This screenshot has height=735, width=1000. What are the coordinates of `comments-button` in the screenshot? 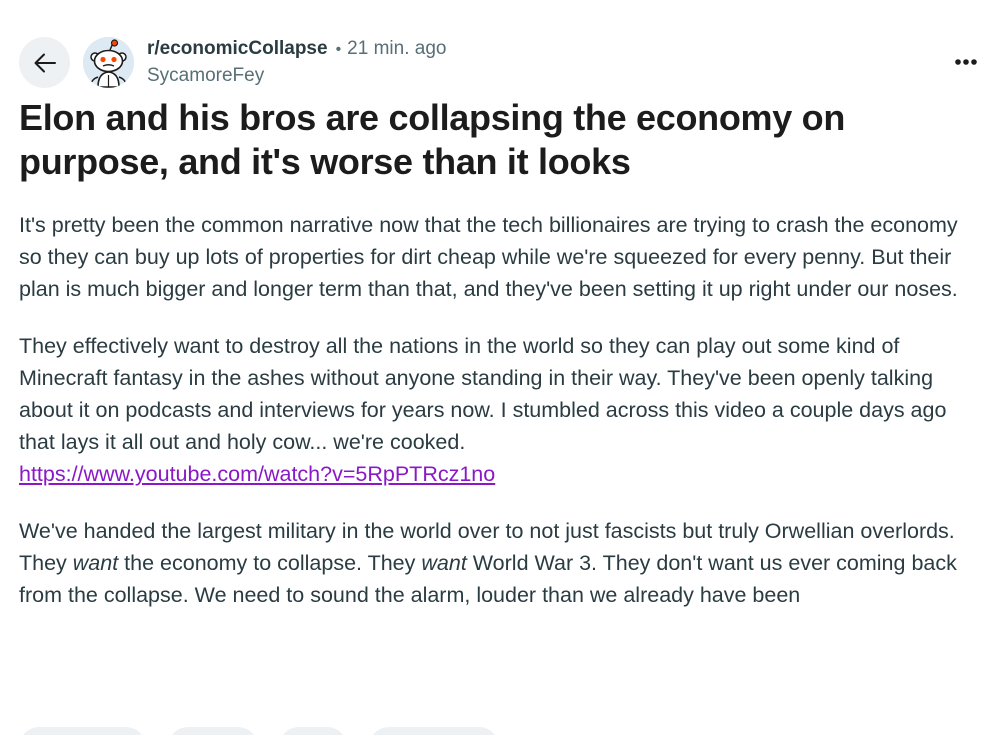 It's located at (213, 731).